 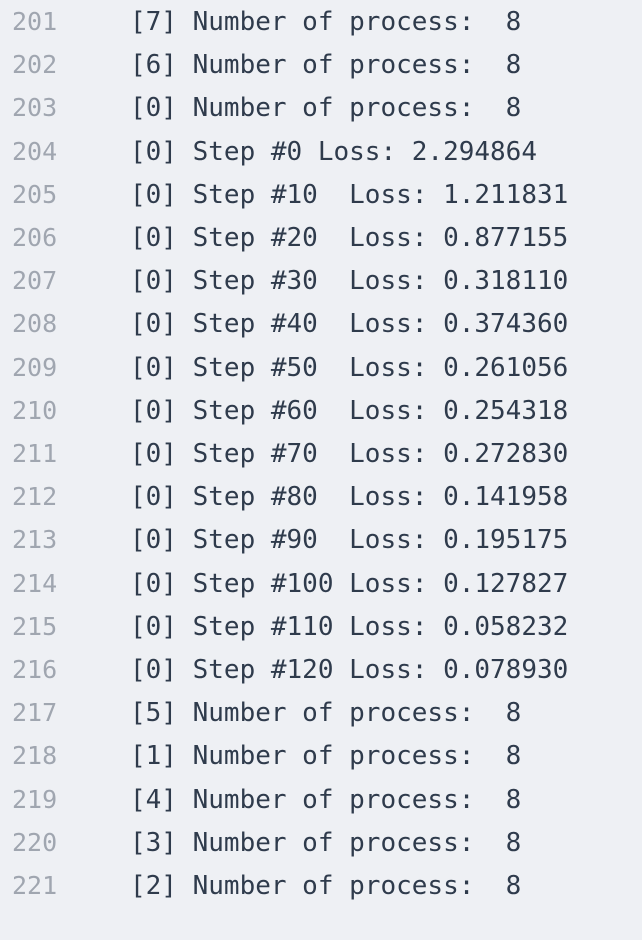 What do you see at coordinates (333, 151) in the screenshot?
I see `line-text: [0] Step #0 Loss: 2.294864` at bounding box center [333, 151].